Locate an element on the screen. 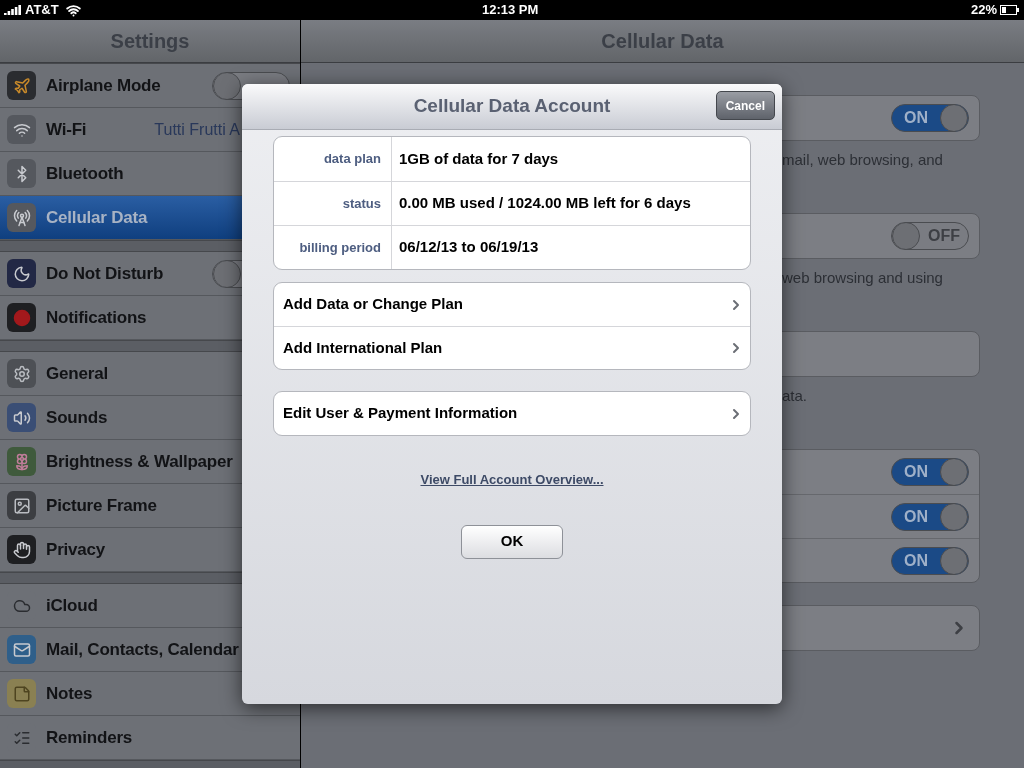 This screenshot has height=768, width=1024. sidebar-item: Reminders is located at coordinates (150, 738).